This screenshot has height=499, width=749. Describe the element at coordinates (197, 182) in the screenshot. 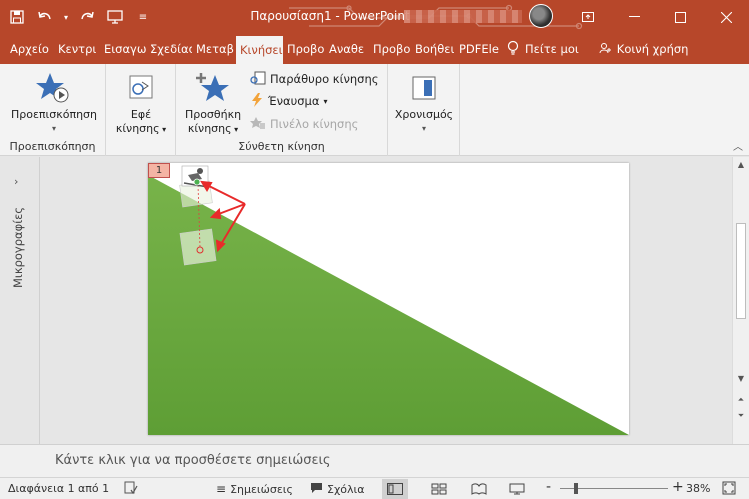

I see `motion-path-start` at that location.